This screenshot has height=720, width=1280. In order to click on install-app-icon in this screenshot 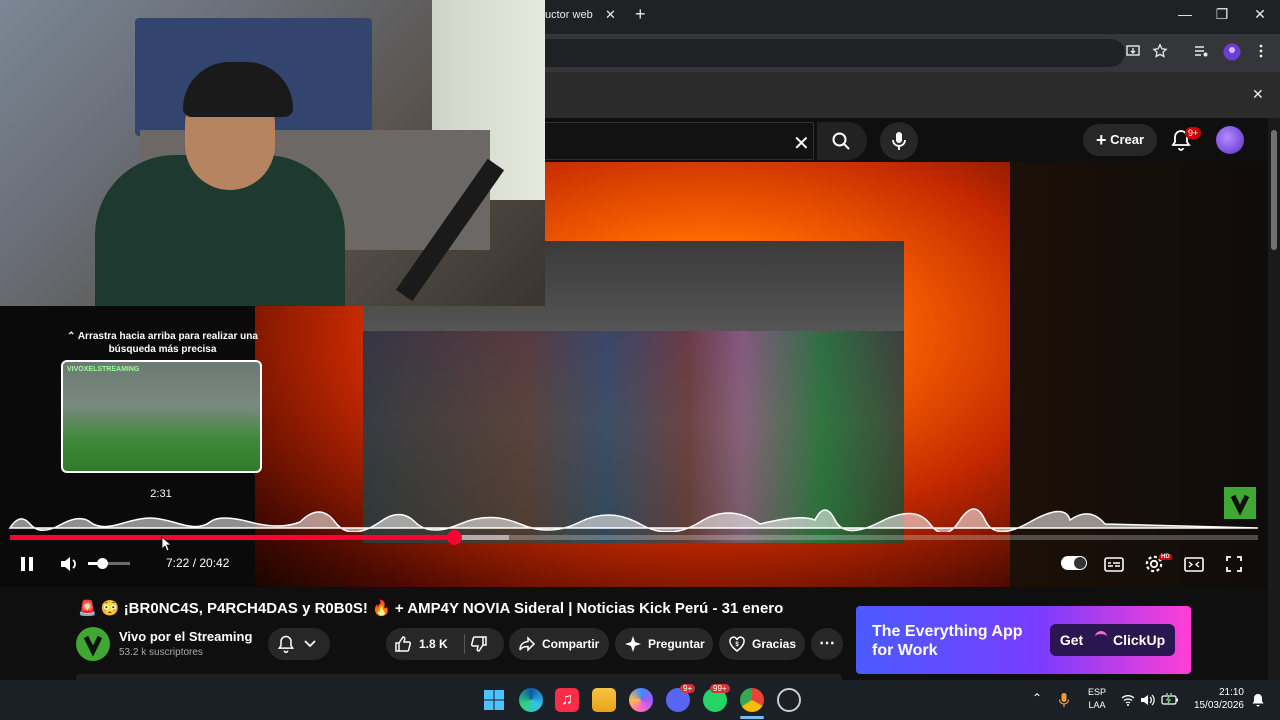, I will do `click(1133, 54)`.